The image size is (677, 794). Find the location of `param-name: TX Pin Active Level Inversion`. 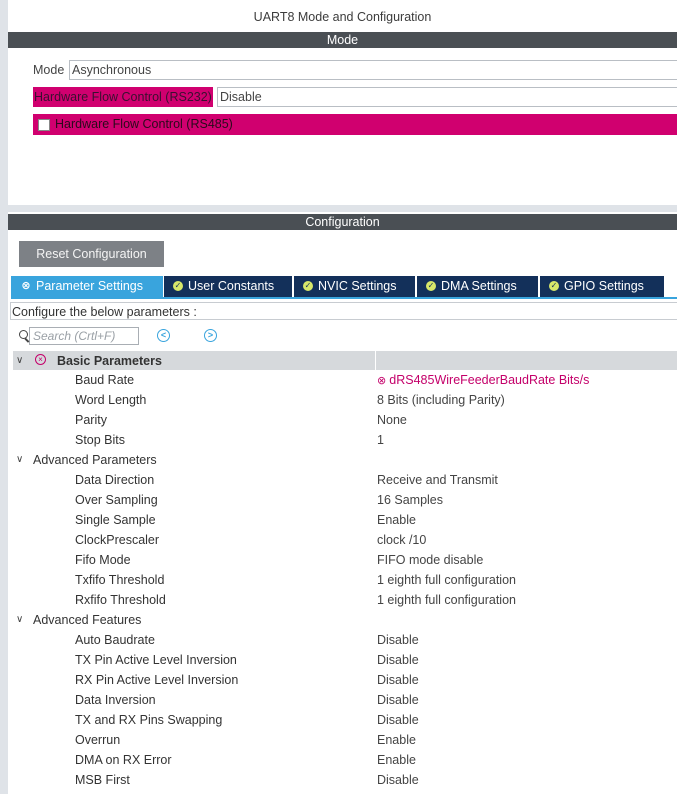

param-name: TX Pin Active Level Inversion is located at coordinates (156, 660).